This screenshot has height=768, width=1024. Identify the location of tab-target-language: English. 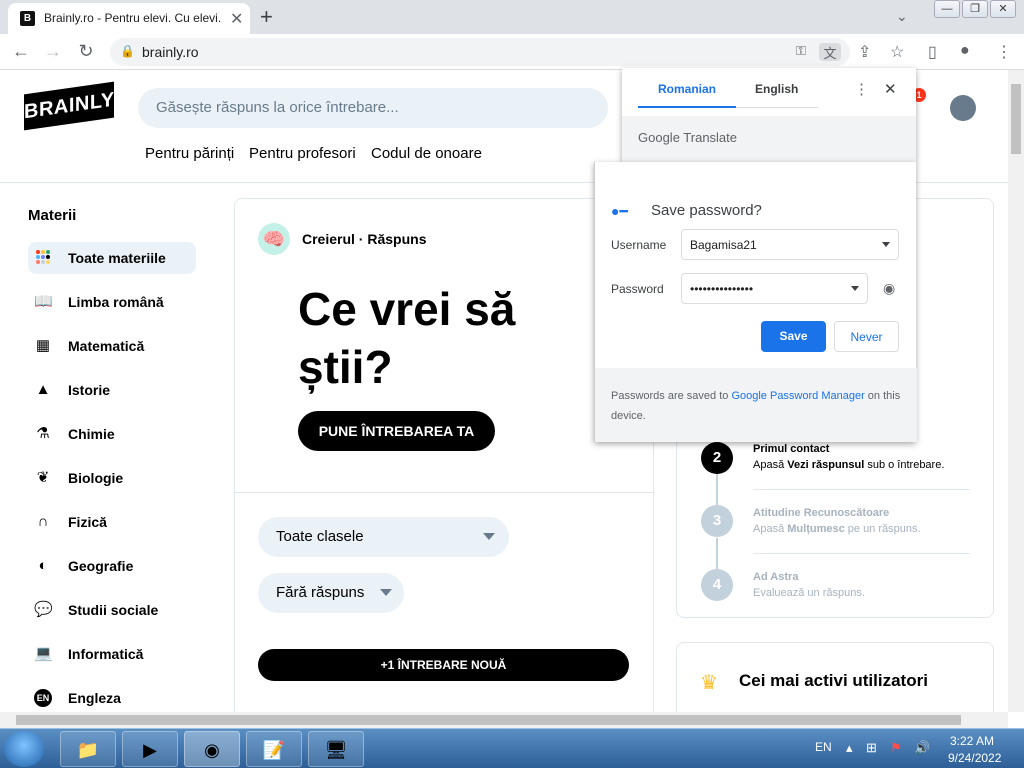
(776, 89).